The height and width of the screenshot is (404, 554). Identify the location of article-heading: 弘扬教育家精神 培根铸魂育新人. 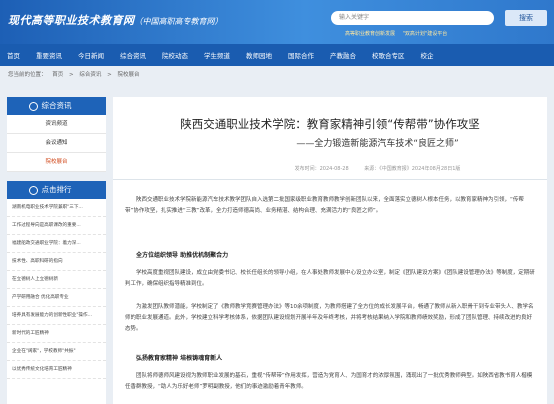
(179, 358).